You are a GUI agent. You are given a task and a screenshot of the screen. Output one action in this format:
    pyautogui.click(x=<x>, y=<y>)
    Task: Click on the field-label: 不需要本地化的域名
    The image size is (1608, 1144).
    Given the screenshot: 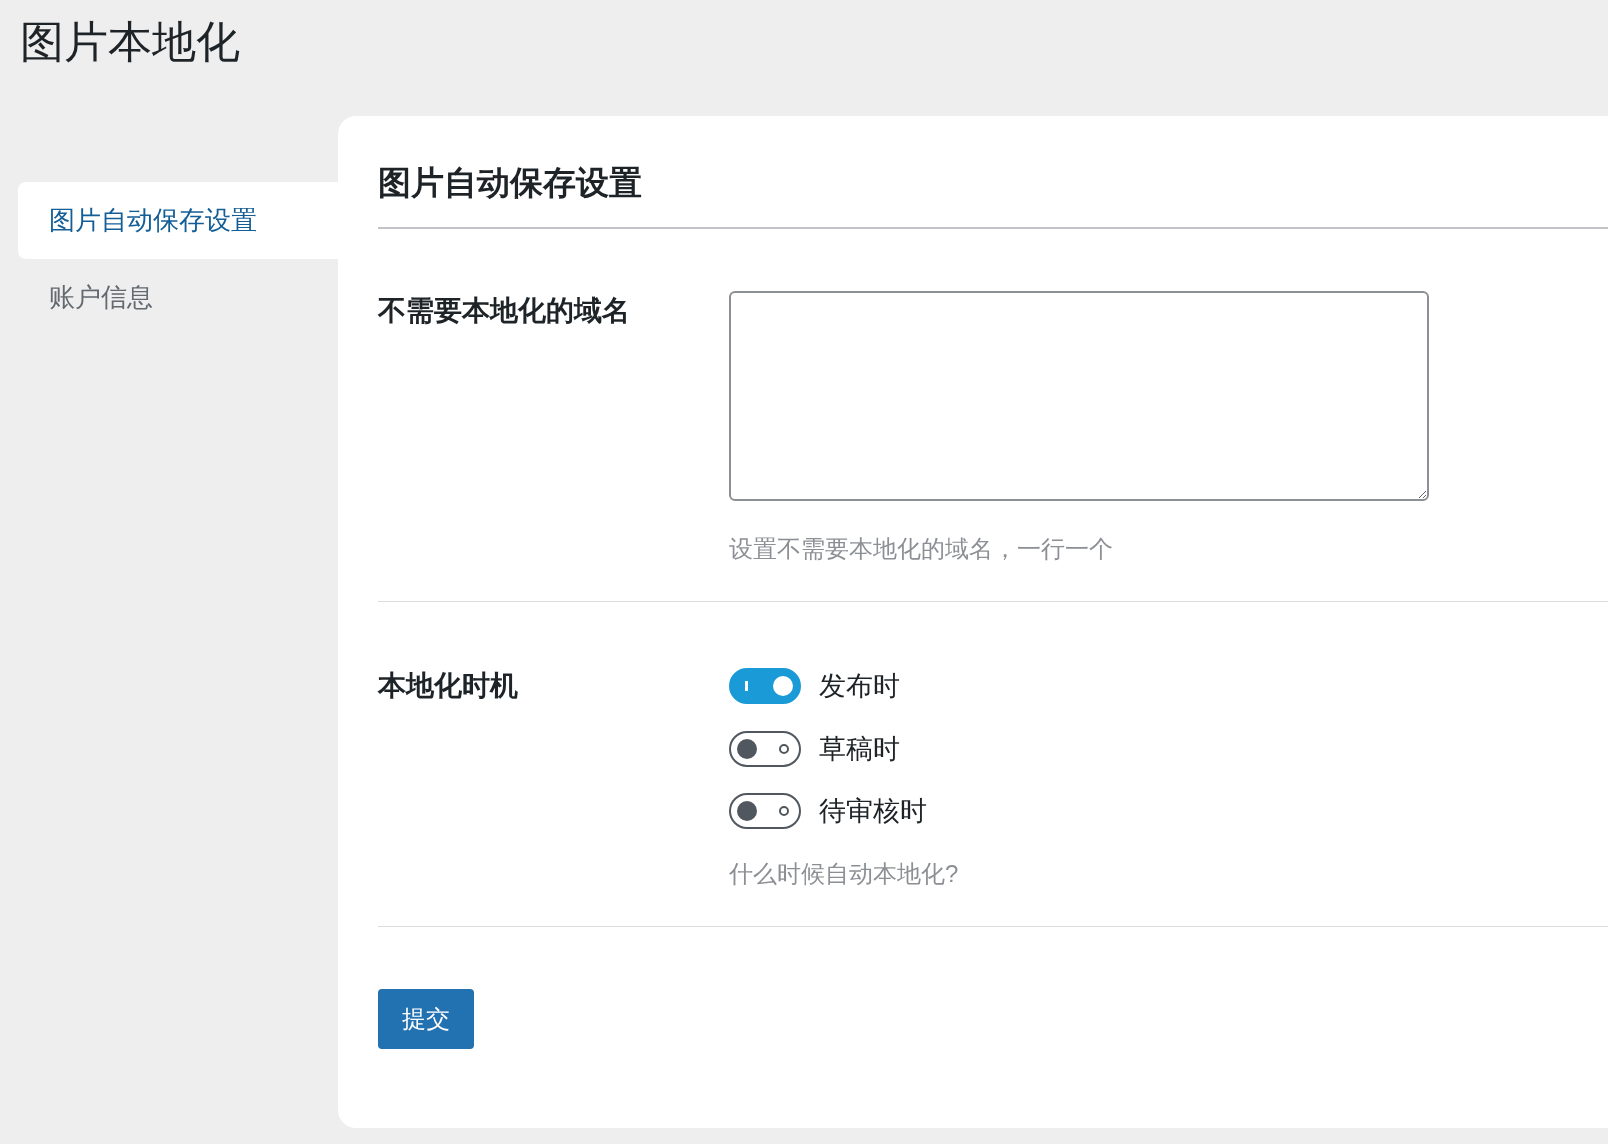 What is the action you would take?
    pyautogui.click(x=504, y=311)
    